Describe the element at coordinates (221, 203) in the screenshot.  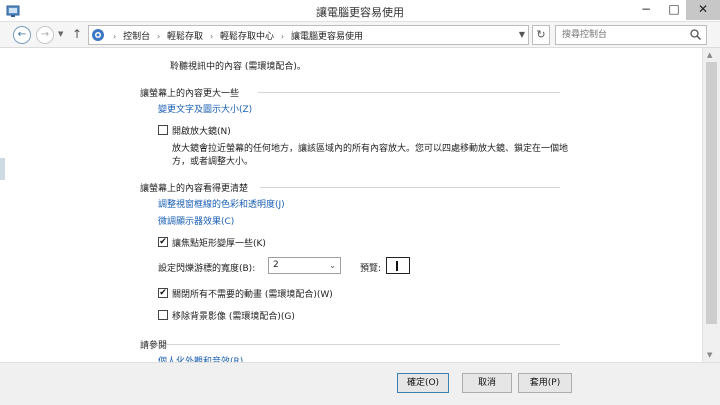
I see `window-colors-link: 調整視窗框線的色彩和透明度(J)` at that location.